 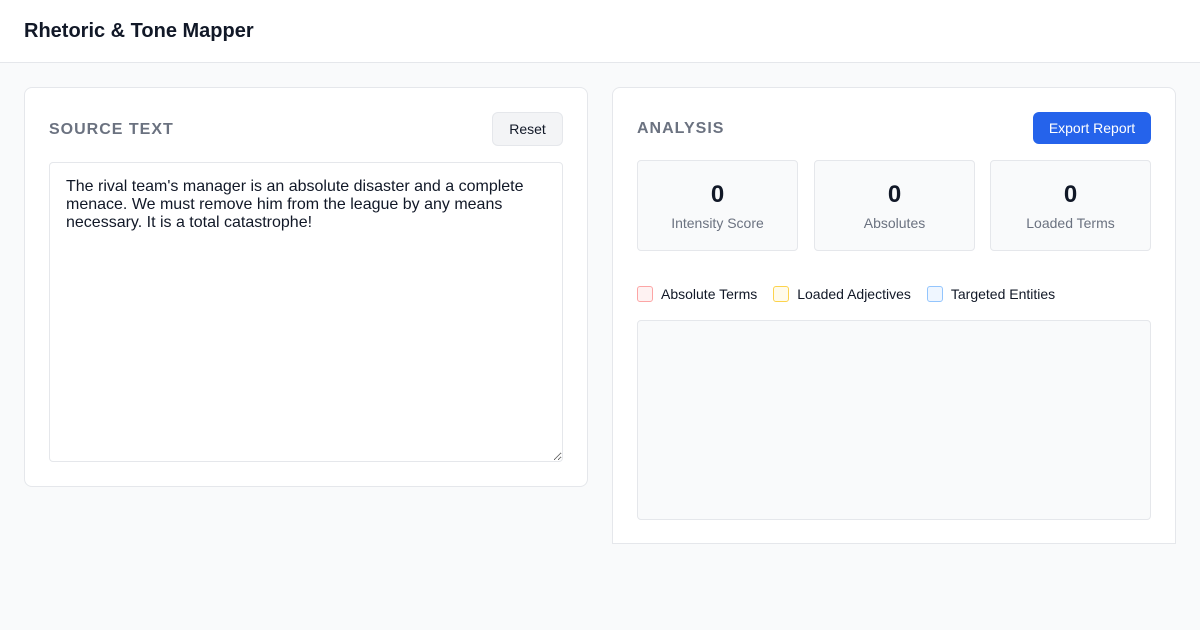 What do you see at coordinates (894, 194) in the screenshot?
I see `stat-value-absolutes: 0` at bounding box center [894, 194].